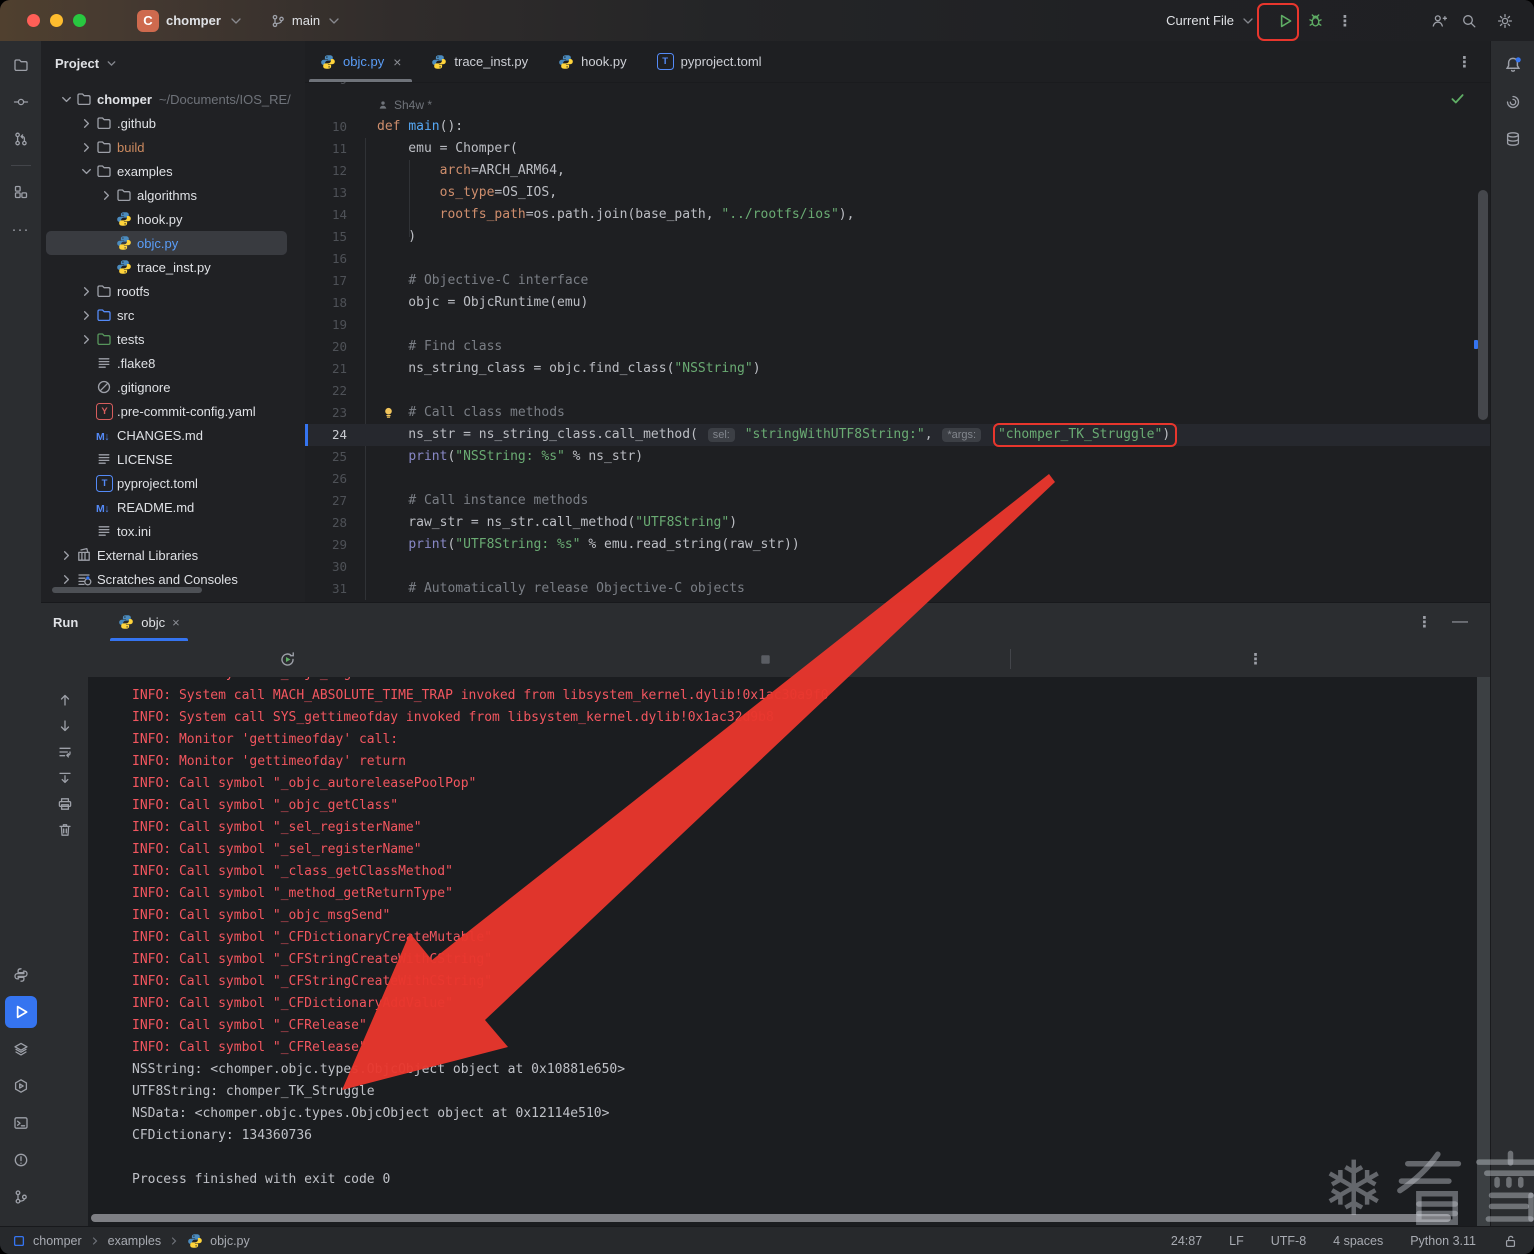  Describe the element at coordinates (21, 1123) in the screenshot. I see `terminal-tool-button` at that location.